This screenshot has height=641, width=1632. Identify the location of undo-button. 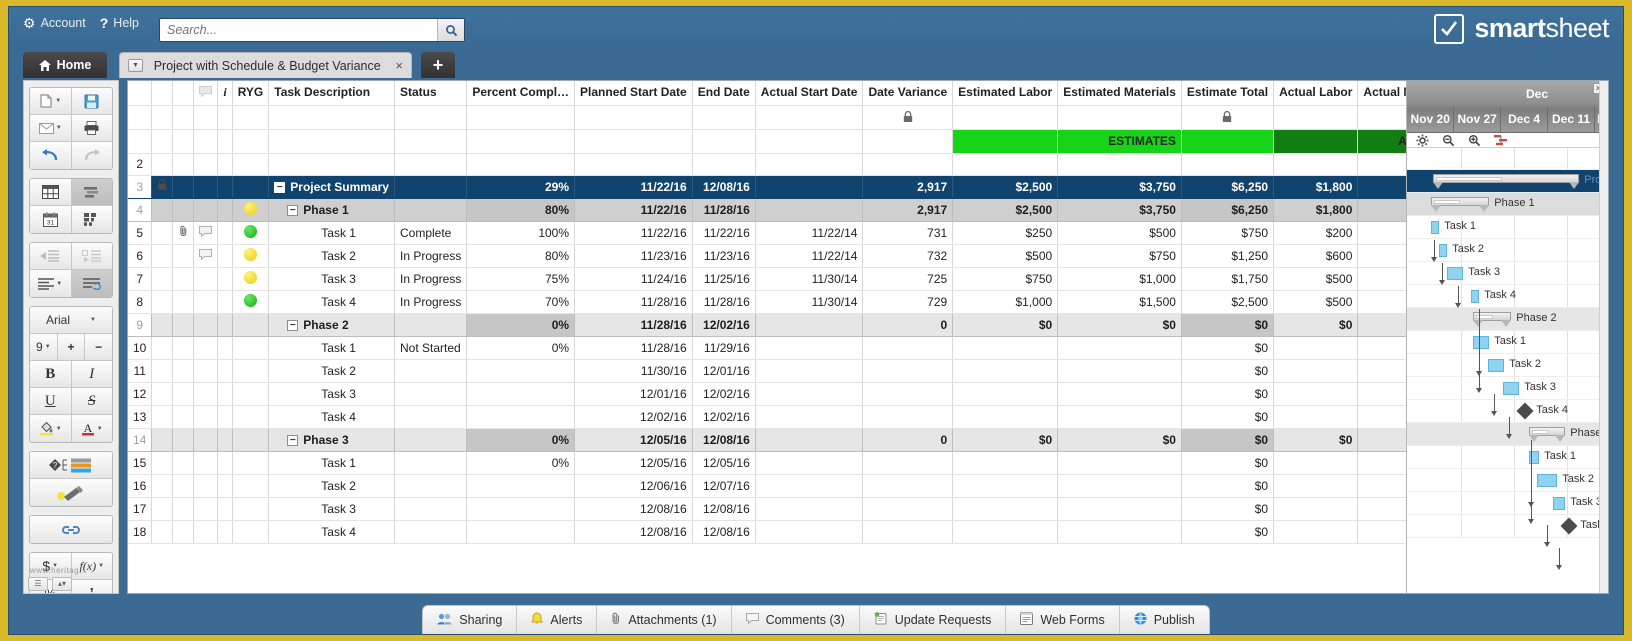
(51, 155).